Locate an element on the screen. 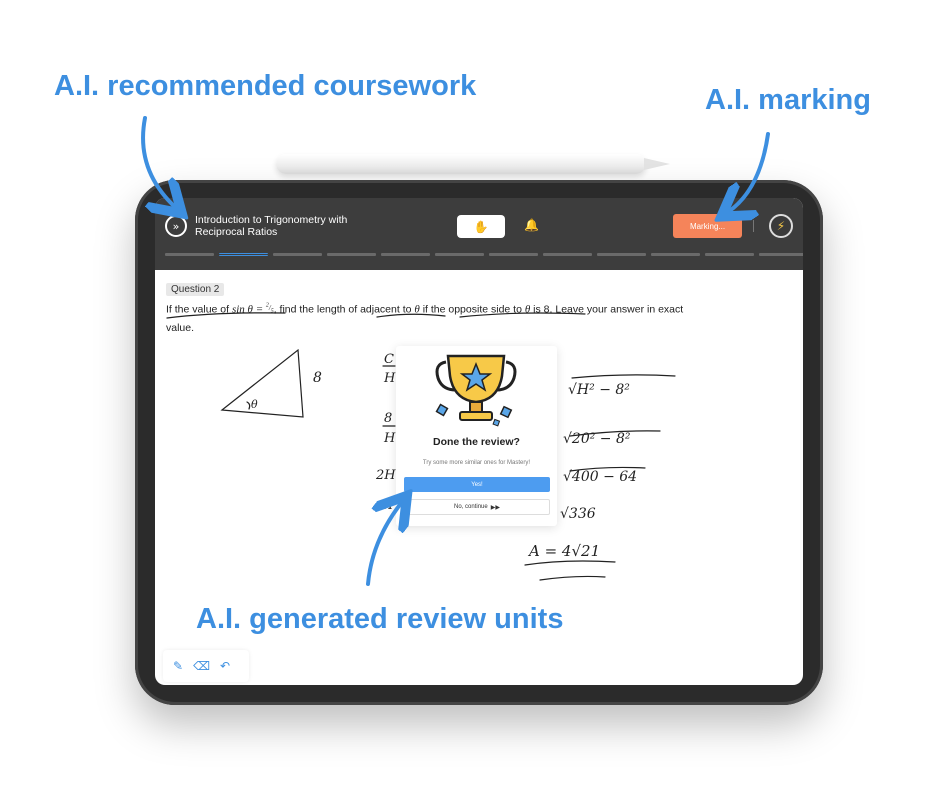 The width and height of the screenshot is (940, 788). angle-arc is located at coordinates (248, 405).